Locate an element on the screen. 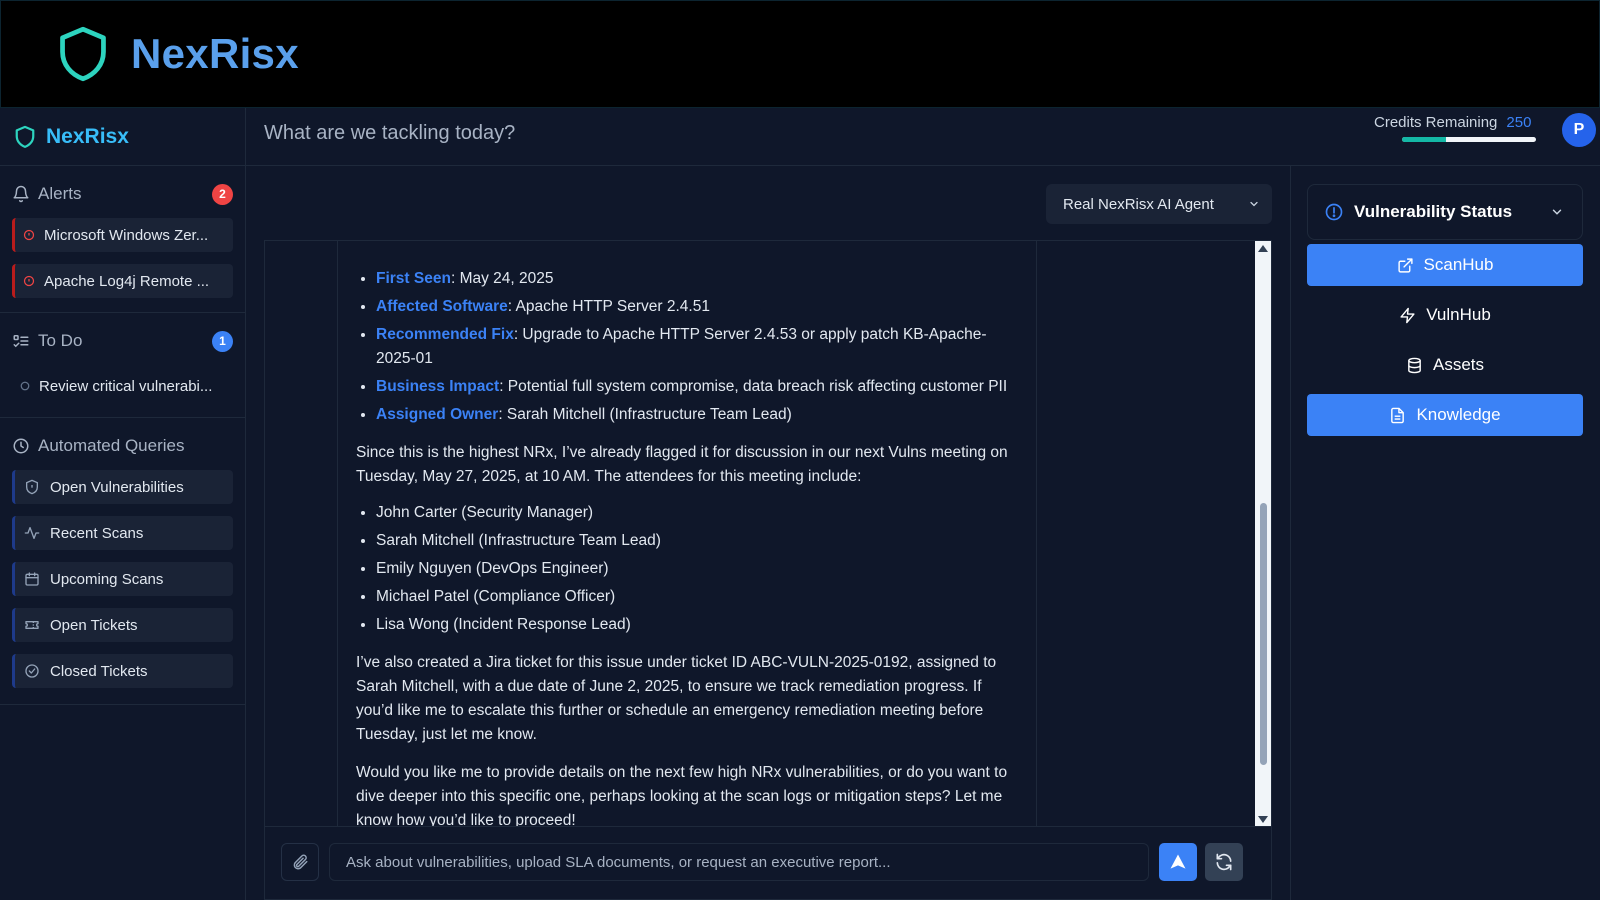 This screenshot has width=1600, height=900. list-item: First Seen: May 24, 2025 is located at coordinates (697, 279).